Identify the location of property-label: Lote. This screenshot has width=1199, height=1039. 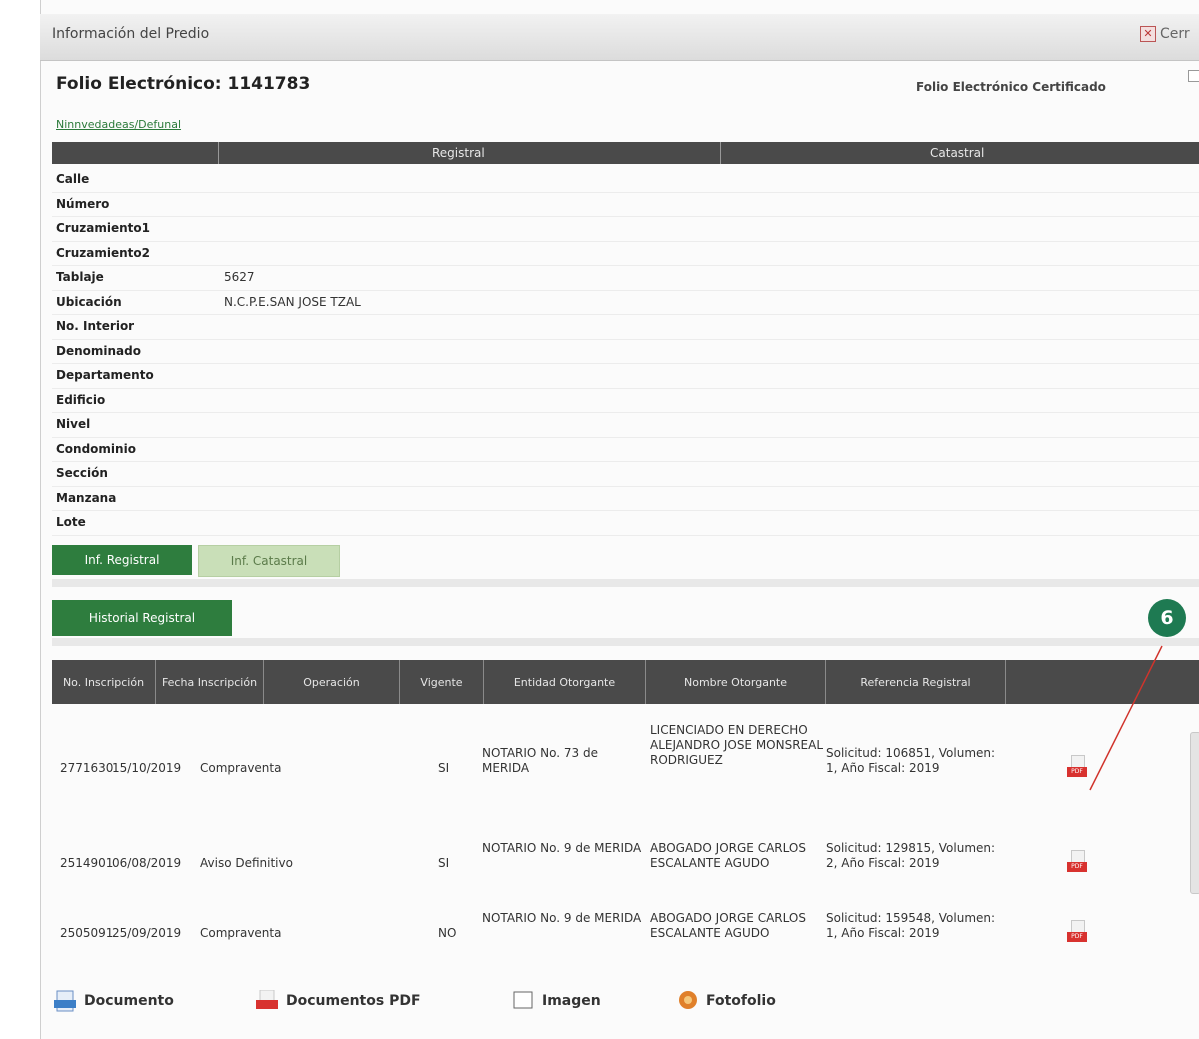
(71, 522).